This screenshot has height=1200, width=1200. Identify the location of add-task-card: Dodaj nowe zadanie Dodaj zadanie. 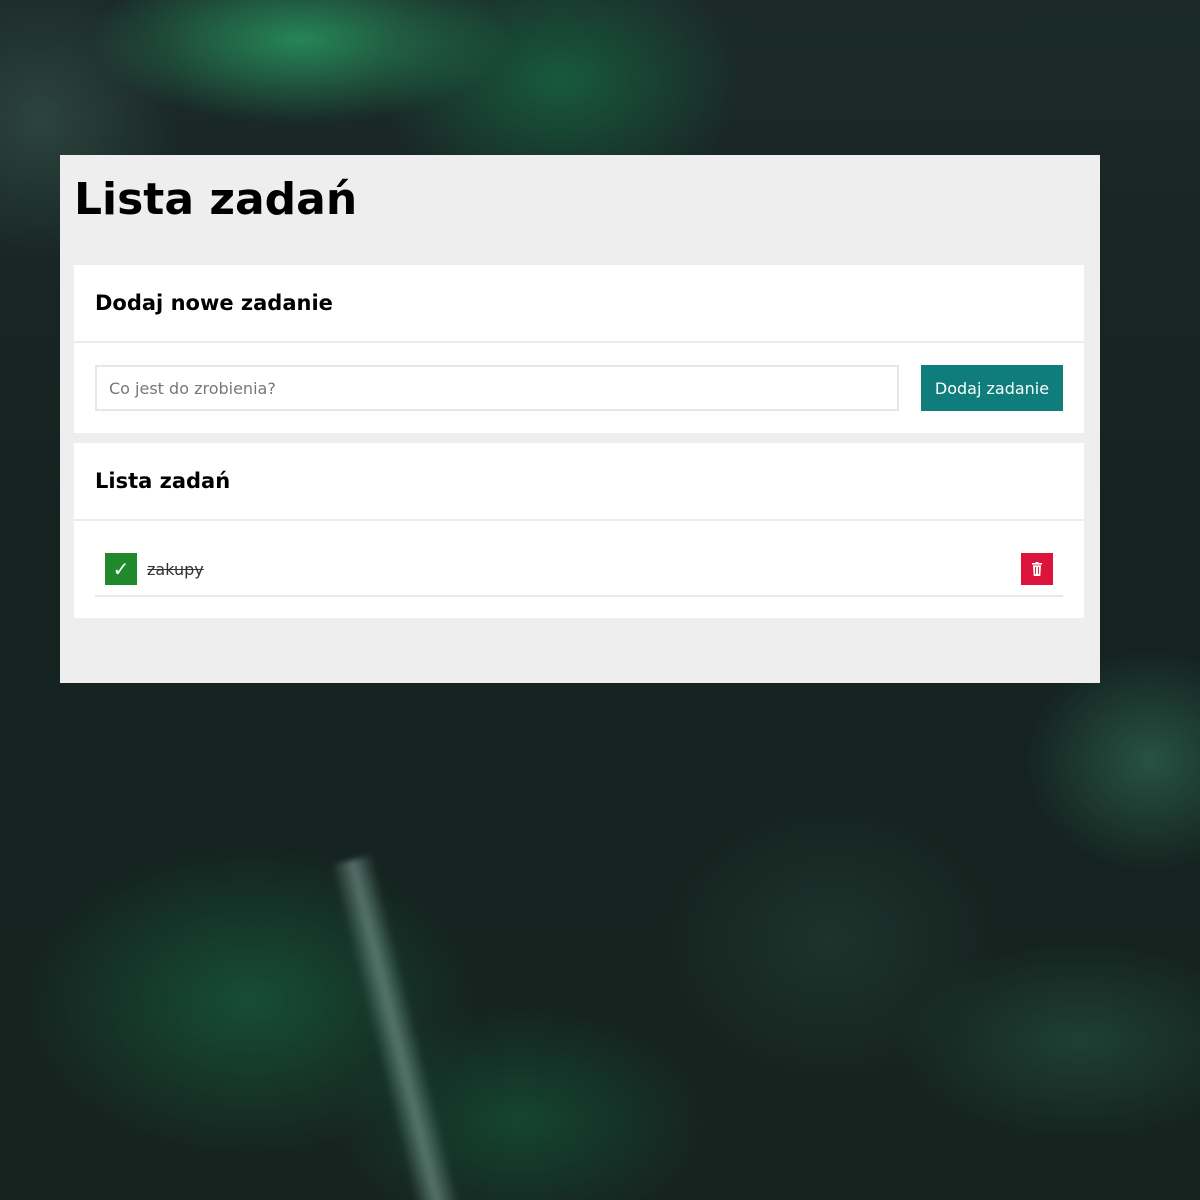
(579, 349).